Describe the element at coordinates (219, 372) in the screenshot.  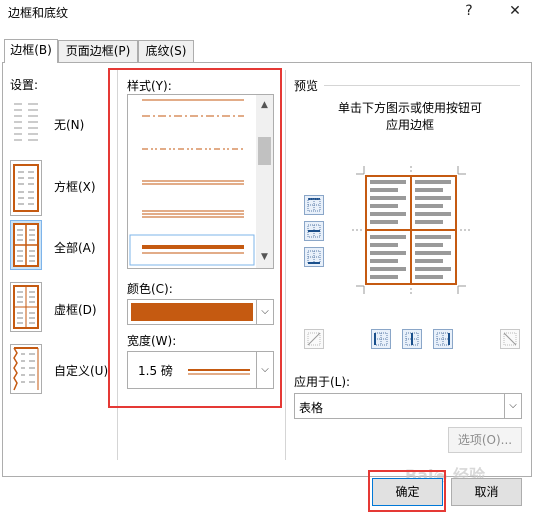
I see `width-sample` at that location.